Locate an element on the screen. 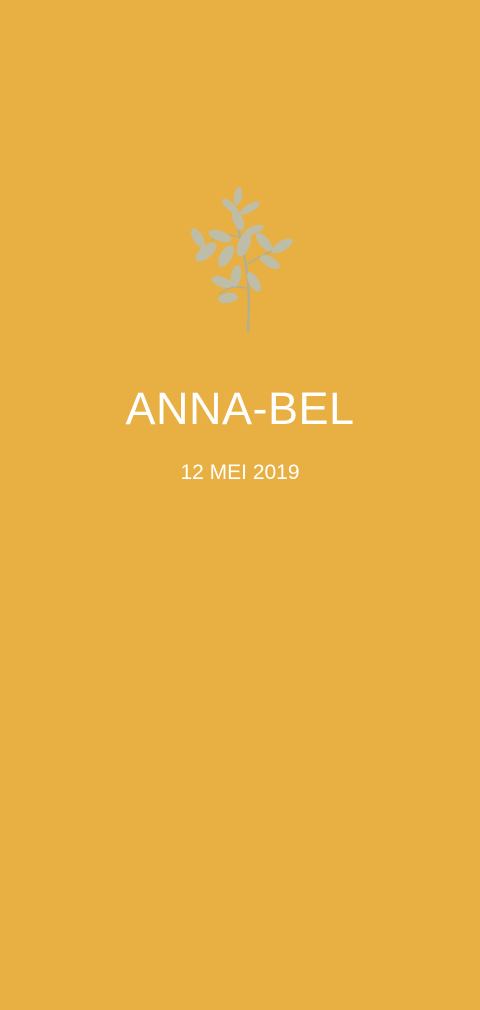  baby-name: ANNA-BEL is located at coordinates (240, 408).